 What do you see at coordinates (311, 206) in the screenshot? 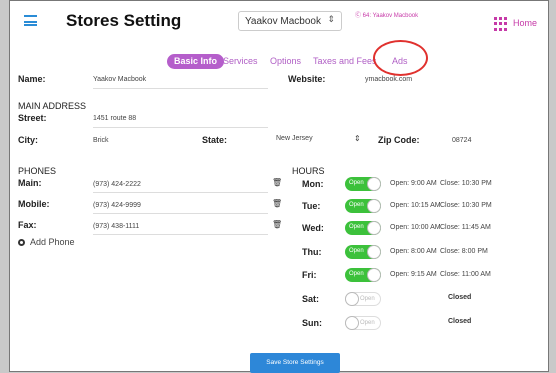
I see `hours-day-label: Tue:` at bounding box center [311, 206].